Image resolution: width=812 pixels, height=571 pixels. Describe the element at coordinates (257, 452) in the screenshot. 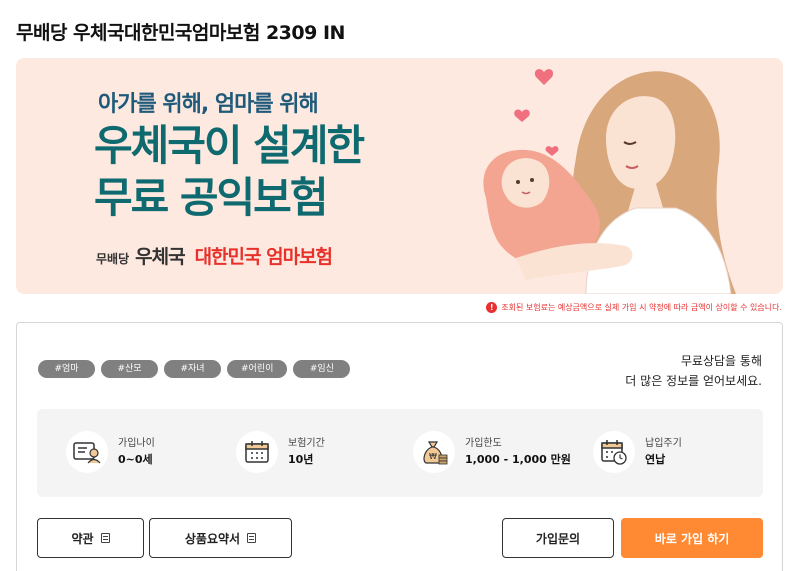

I see `calendar-icon` at that location.